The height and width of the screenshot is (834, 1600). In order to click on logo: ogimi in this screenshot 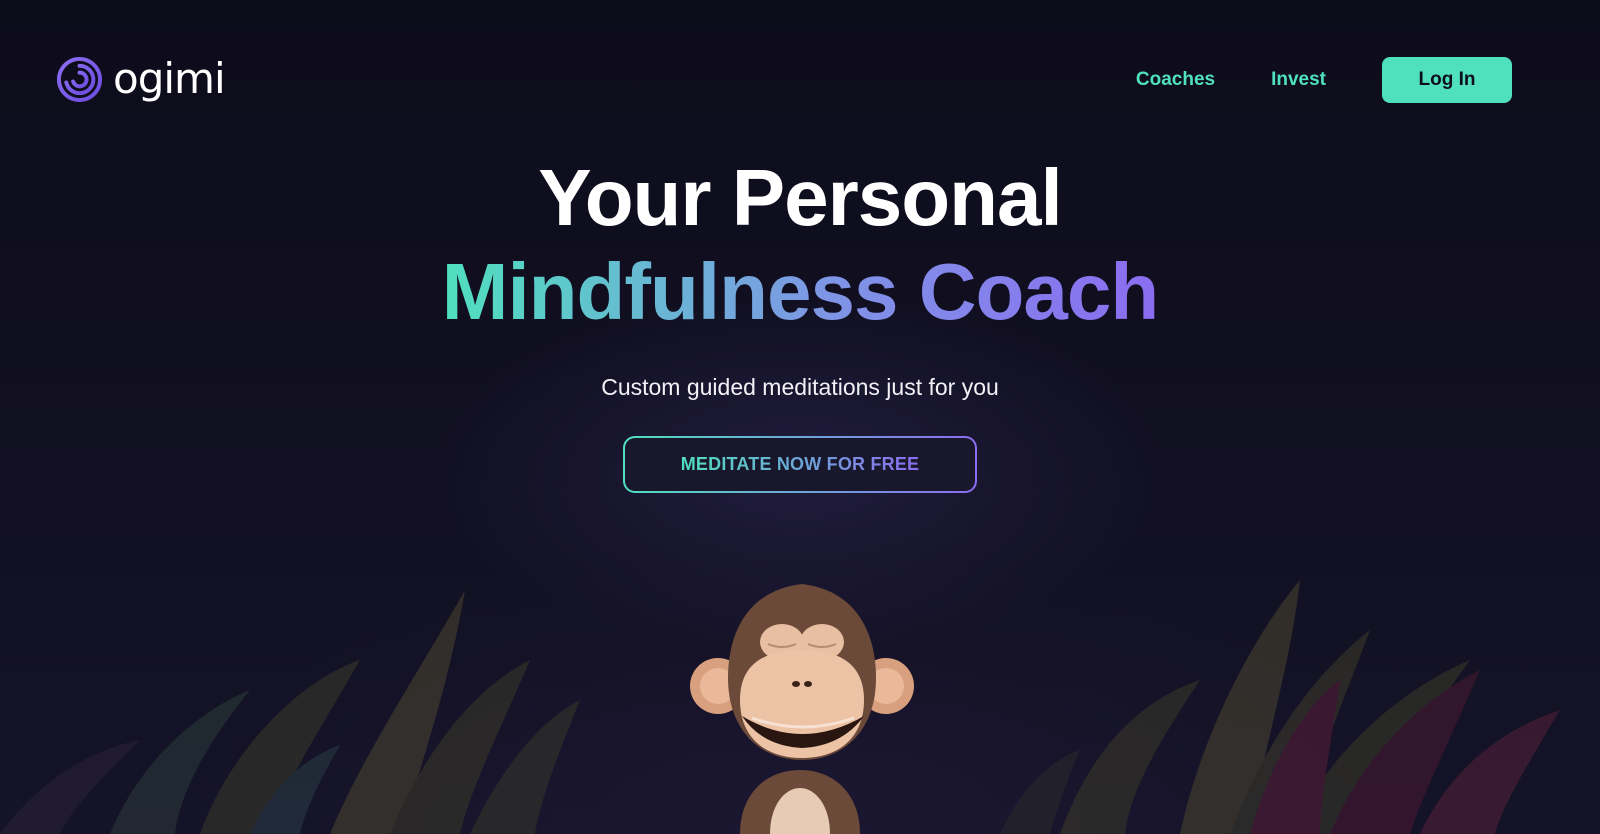, I will do `click(141, 78)`.